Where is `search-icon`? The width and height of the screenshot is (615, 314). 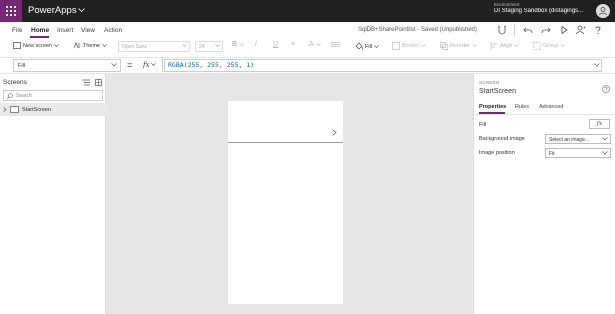 search-icon is located at coordinates (10, 95).